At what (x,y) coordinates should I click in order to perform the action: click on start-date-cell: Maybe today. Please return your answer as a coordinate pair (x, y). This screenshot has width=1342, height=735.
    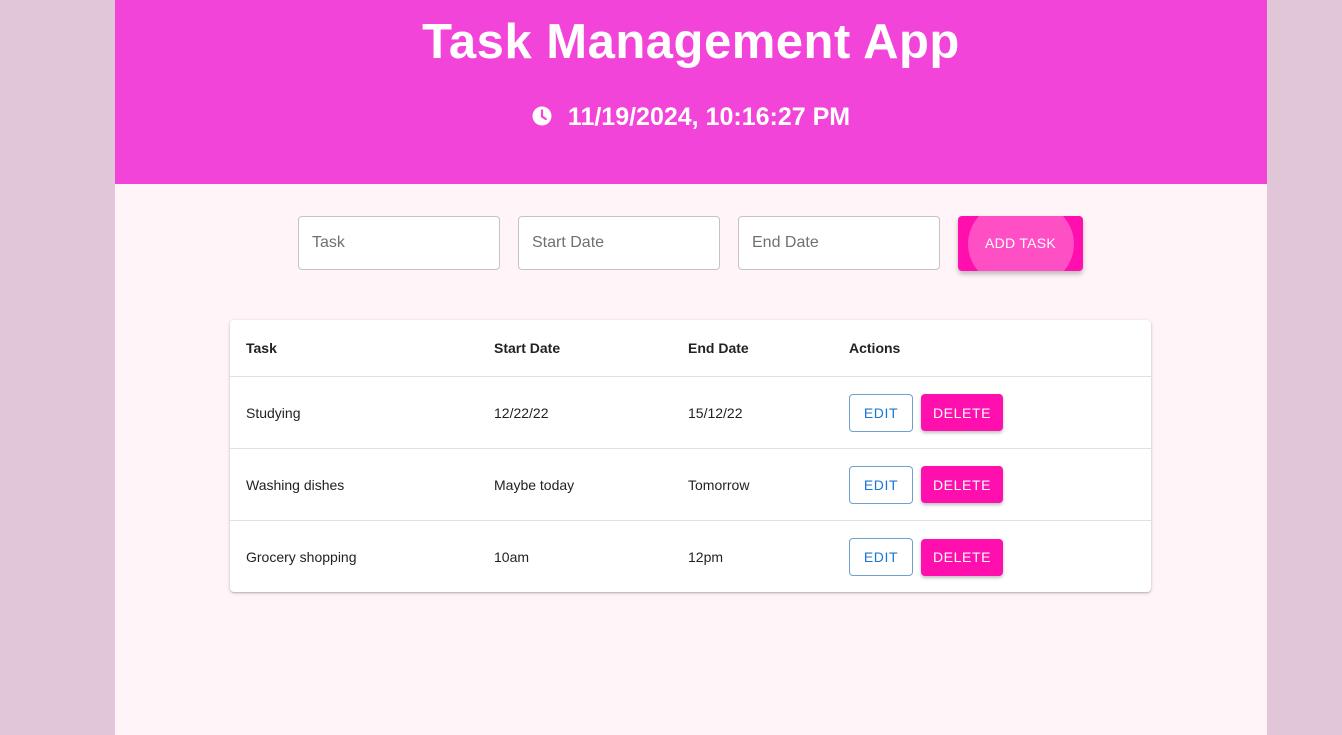
    Looking at the image, I should click on (575, 484).